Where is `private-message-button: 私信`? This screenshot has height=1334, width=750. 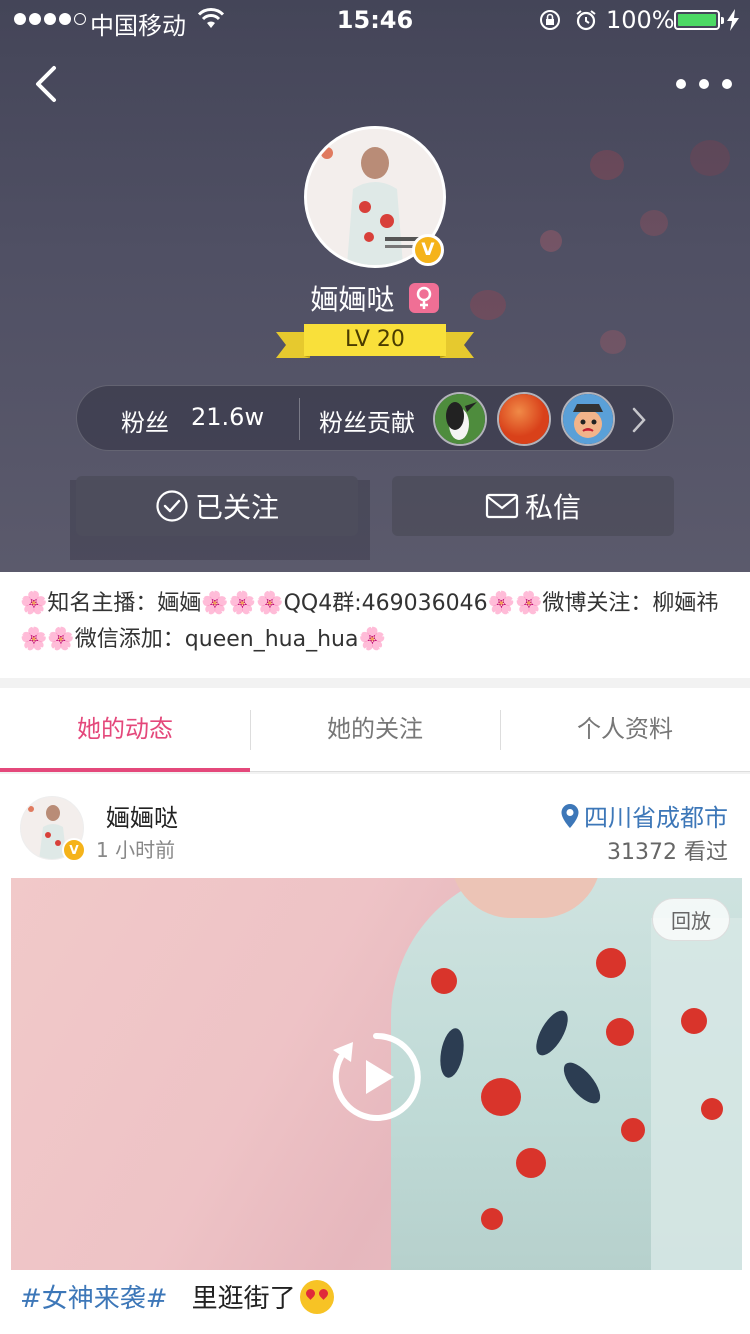 private-message-button: 私信 is located at coordinates (533, 506).